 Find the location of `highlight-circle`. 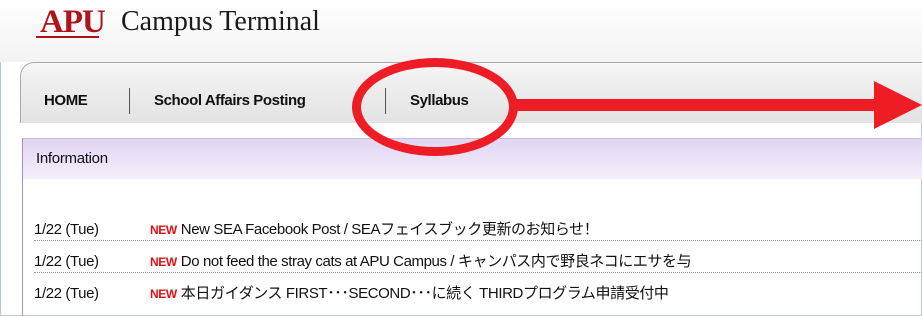

highlight-circle is located at coordinates (435, 107).